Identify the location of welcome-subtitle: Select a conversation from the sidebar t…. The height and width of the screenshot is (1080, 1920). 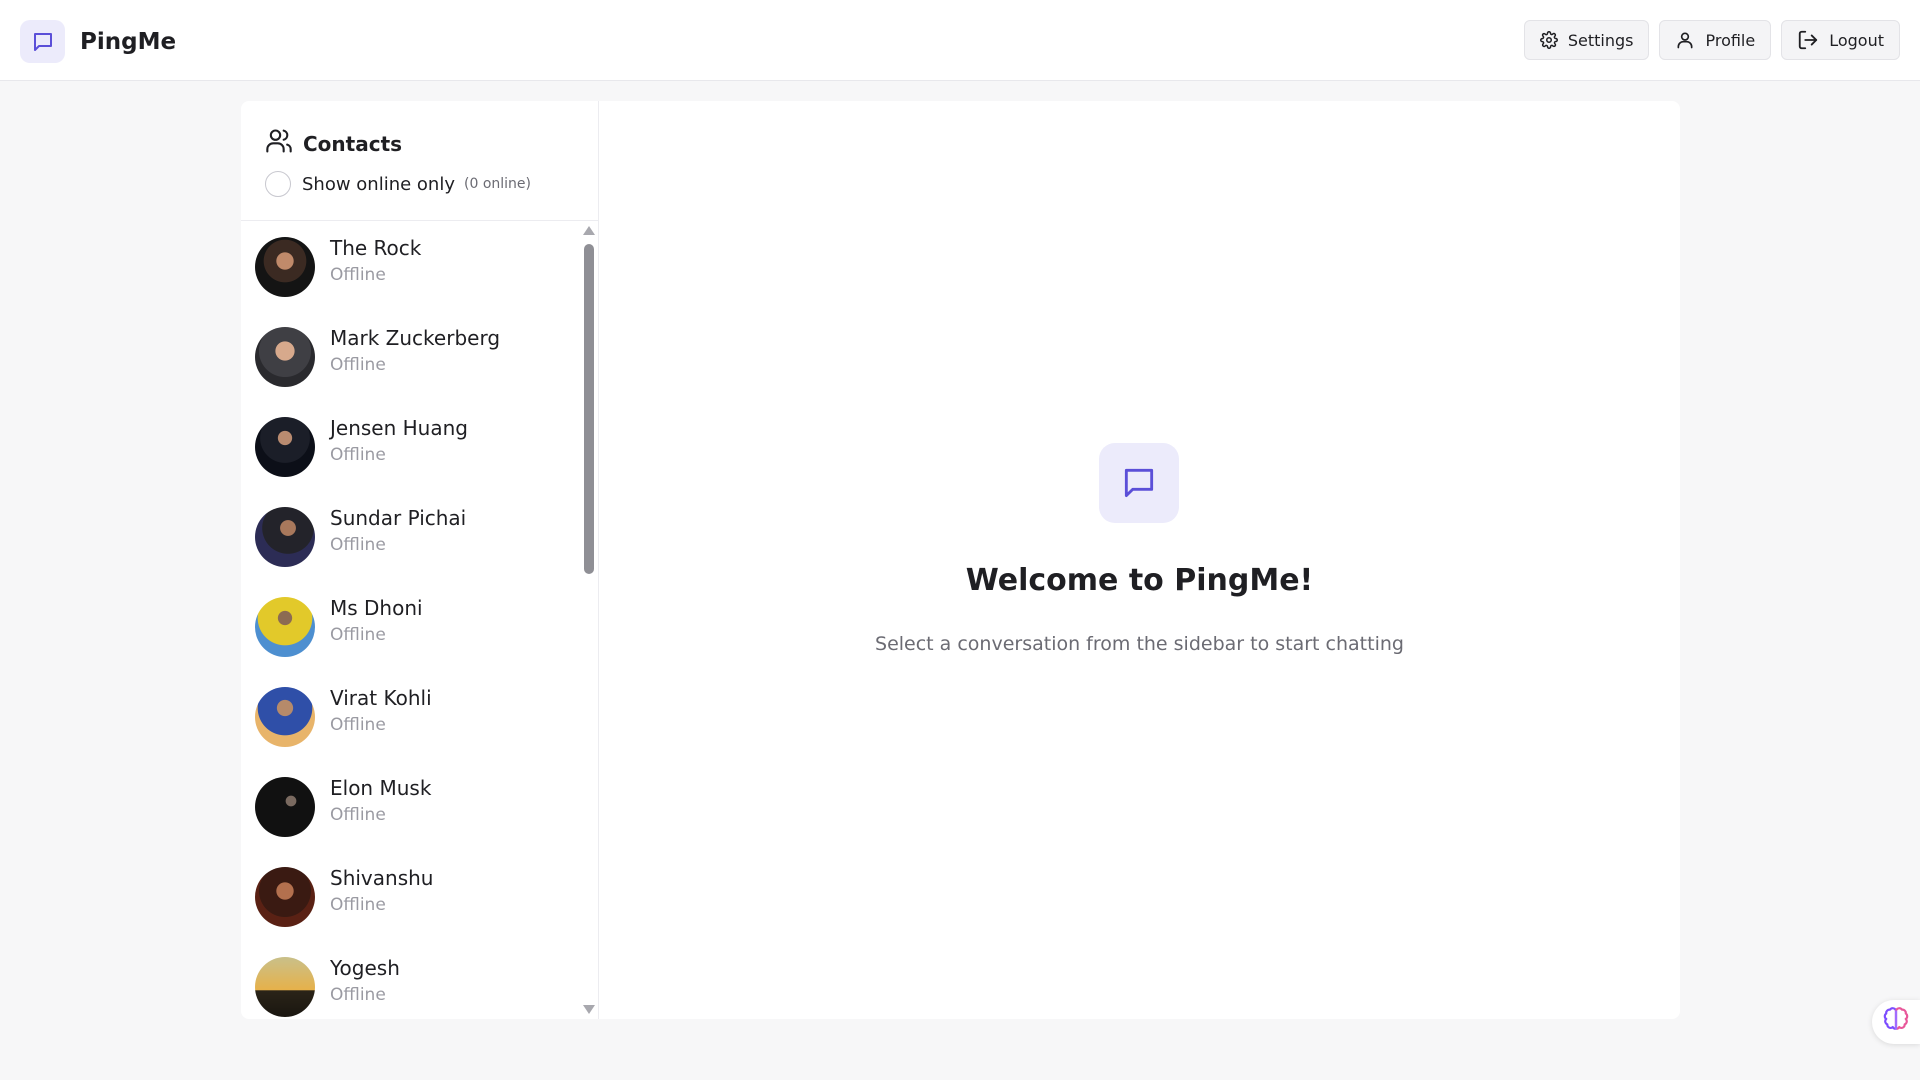
(1139, 644).